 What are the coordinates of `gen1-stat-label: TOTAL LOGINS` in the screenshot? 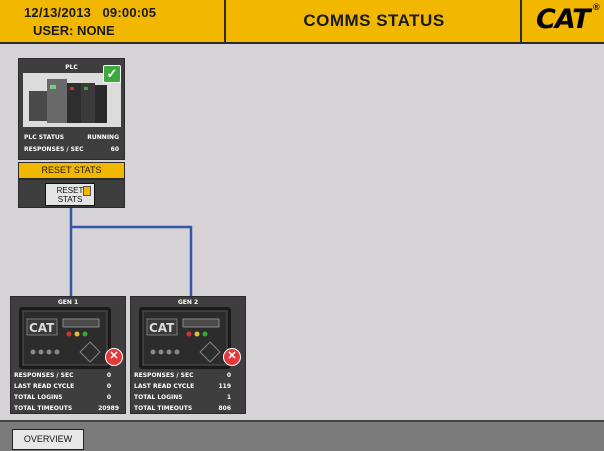 It's located at (38, 397).